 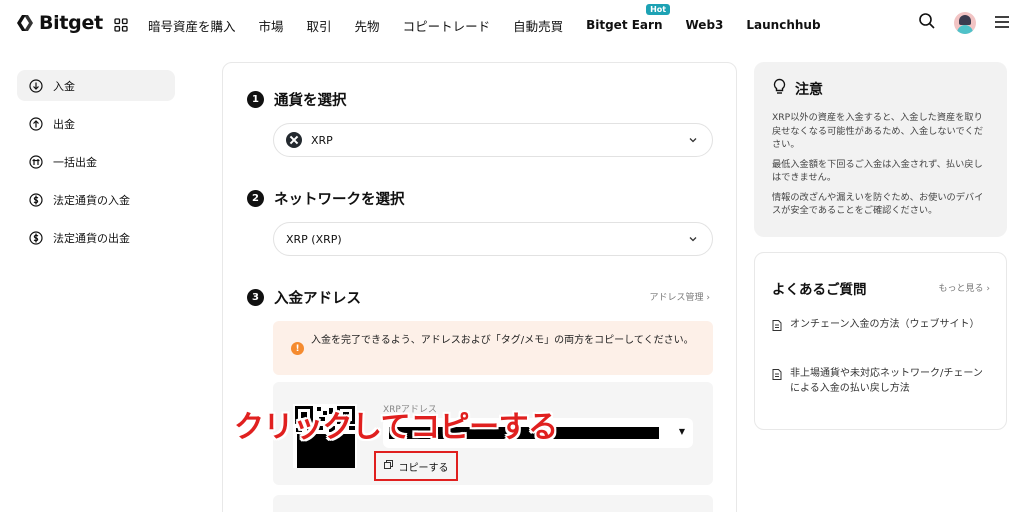 I want to click on faq-item: オンチェーン入金の方法（ウェブサイト）, so click(x=882, y=324).